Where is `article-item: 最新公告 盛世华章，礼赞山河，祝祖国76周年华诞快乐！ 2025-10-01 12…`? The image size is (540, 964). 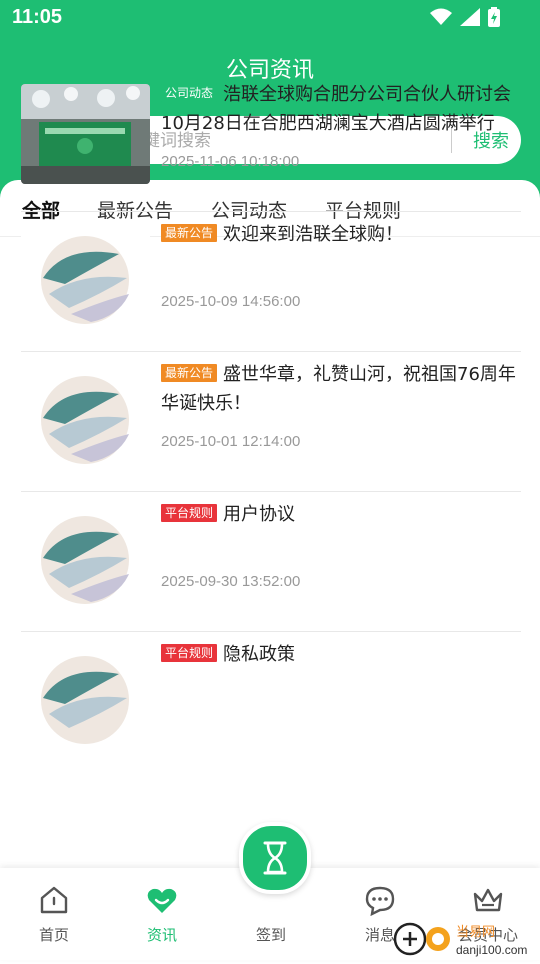 article-item: 最新公告 盛世华章，礼赞山河，祝祖国76周年华诞快乐！ 2025-10-01 12… is located at coordinates (271, 422).